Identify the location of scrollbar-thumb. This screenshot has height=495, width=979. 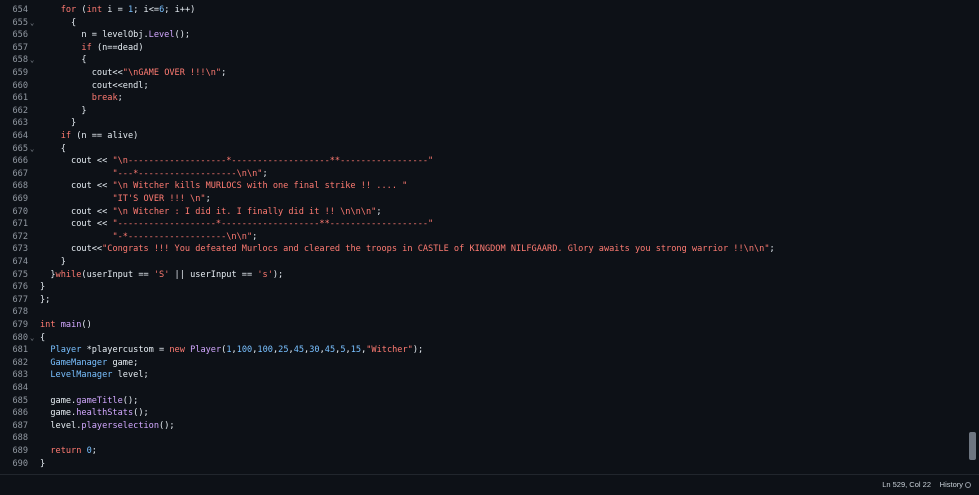
(972, 446).